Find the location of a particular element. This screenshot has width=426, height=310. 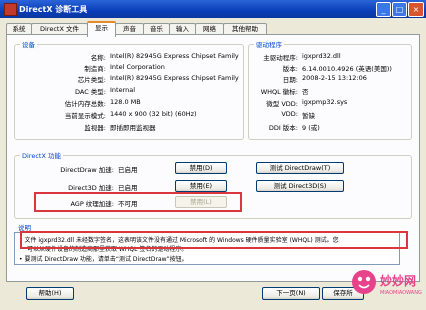

device-label: DAC 类型: is located at coordinates (90, 92).